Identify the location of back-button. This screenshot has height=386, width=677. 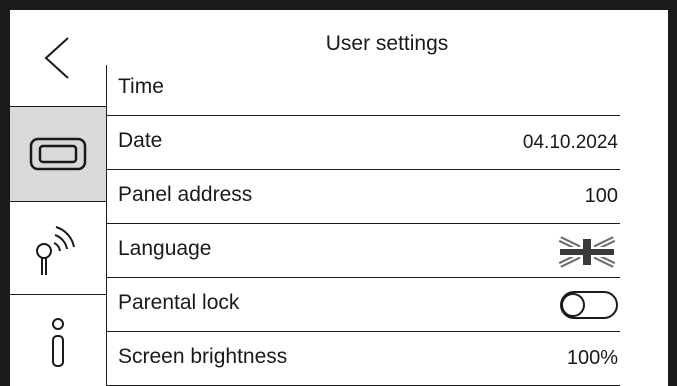
(58, 58).